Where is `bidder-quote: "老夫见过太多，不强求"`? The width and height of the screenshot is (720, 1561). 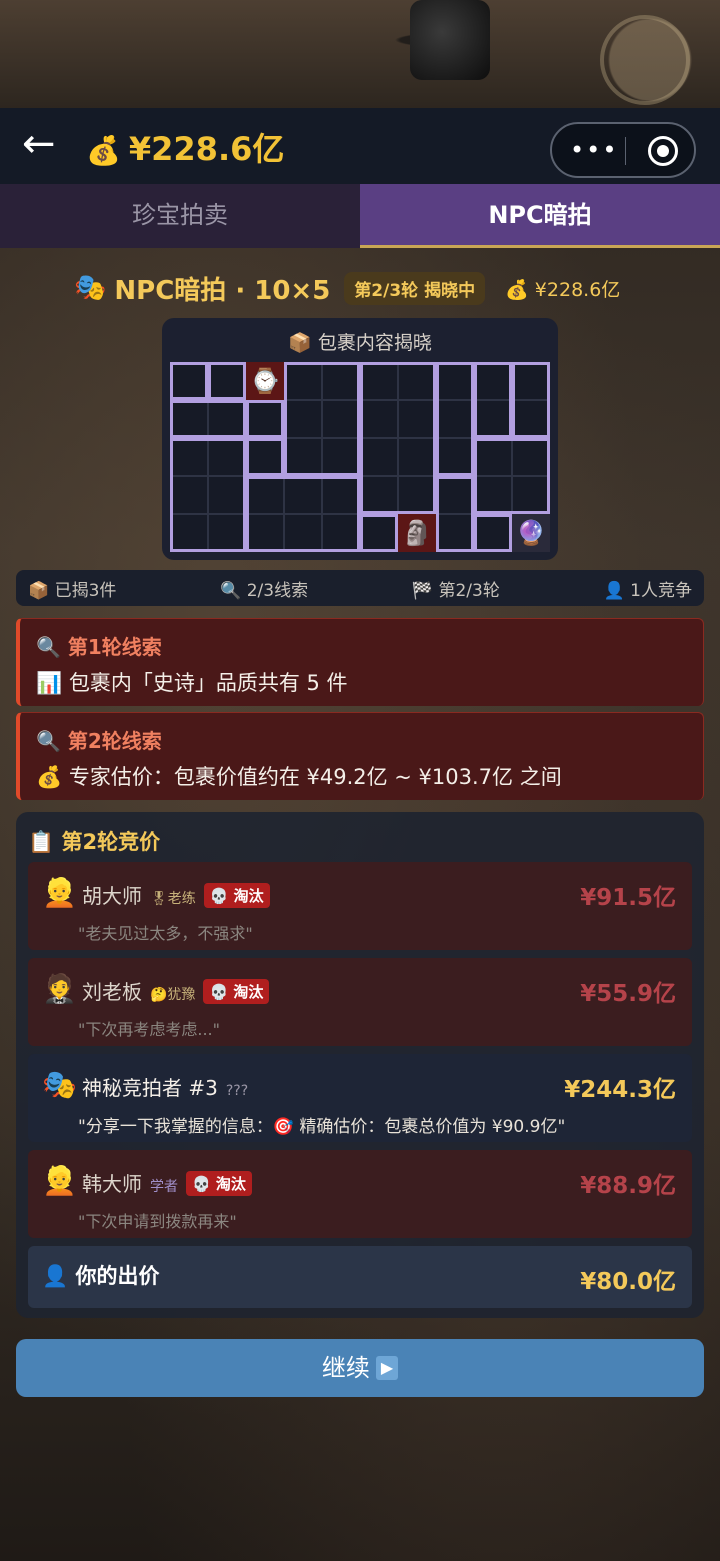
bidder-quote: "老夫见过太多，不强求" is located at coordinates (165, 933).